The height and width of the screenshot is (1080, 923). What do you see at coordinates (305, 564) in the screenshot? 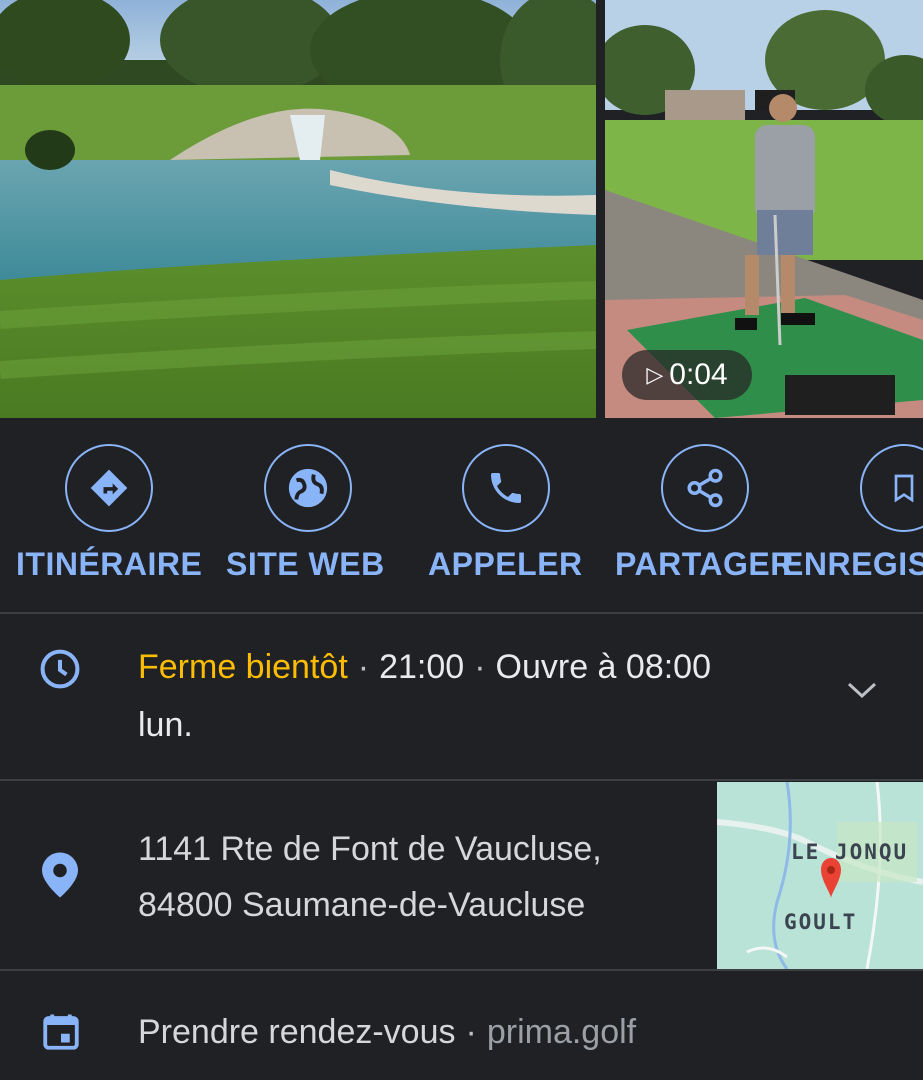
I see `website-label: SITE WEB` at bounding box center [305, 564].